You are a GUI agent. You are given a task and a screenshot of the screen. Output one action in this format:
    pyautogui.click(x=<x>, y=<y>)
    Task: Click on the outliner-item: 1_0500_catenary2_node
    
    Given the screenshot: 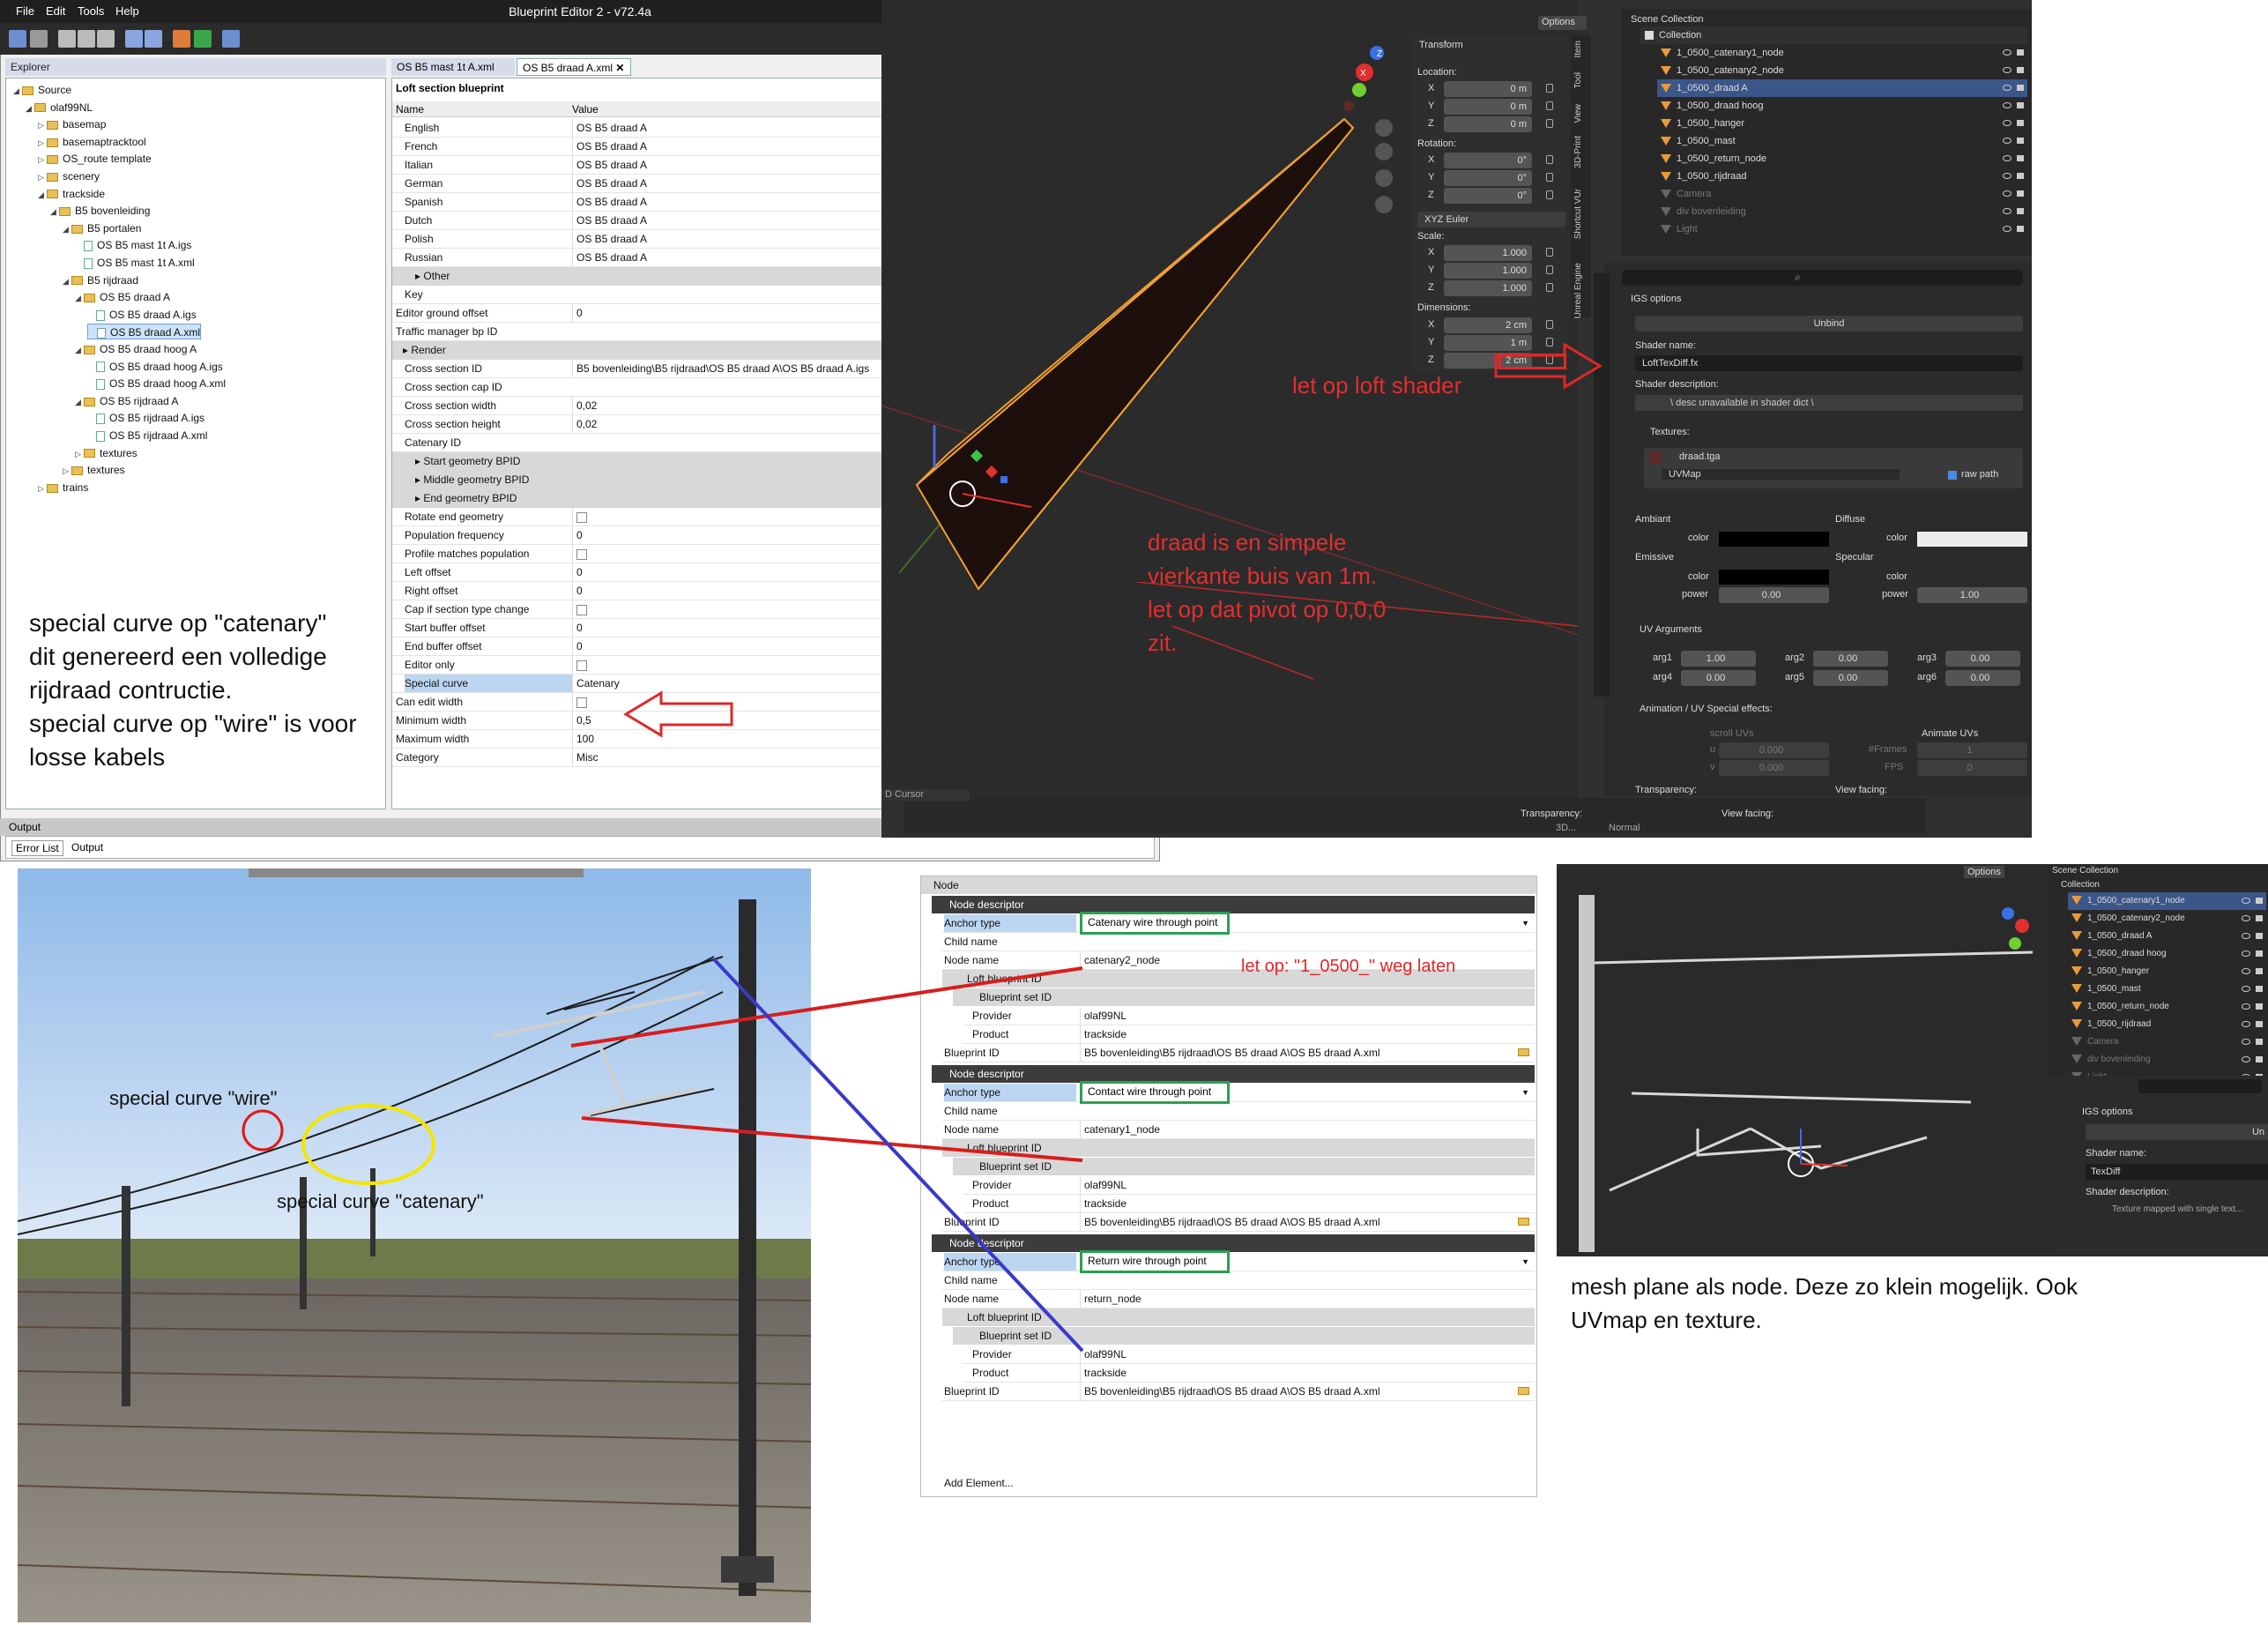 What is the action you would take?
    pyautogui.click(x=2167, y=919)
    